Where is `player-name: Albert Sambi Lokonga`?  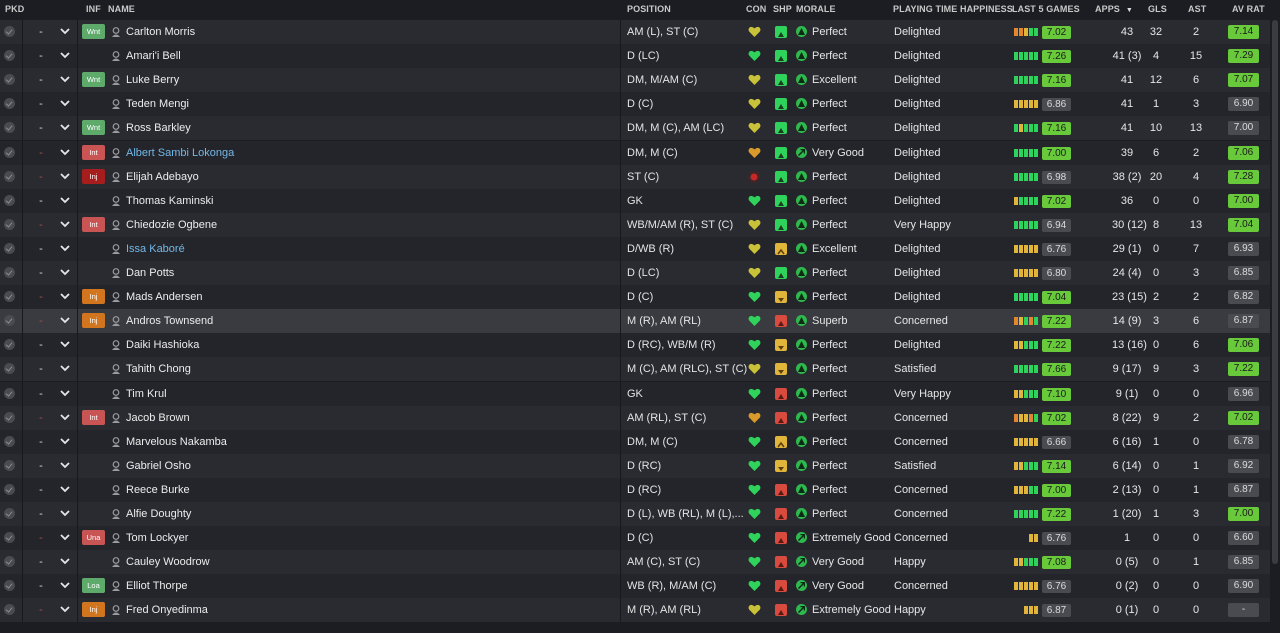 player-name: Albert Sambi Lokonga is located at coordinates (180, 153).